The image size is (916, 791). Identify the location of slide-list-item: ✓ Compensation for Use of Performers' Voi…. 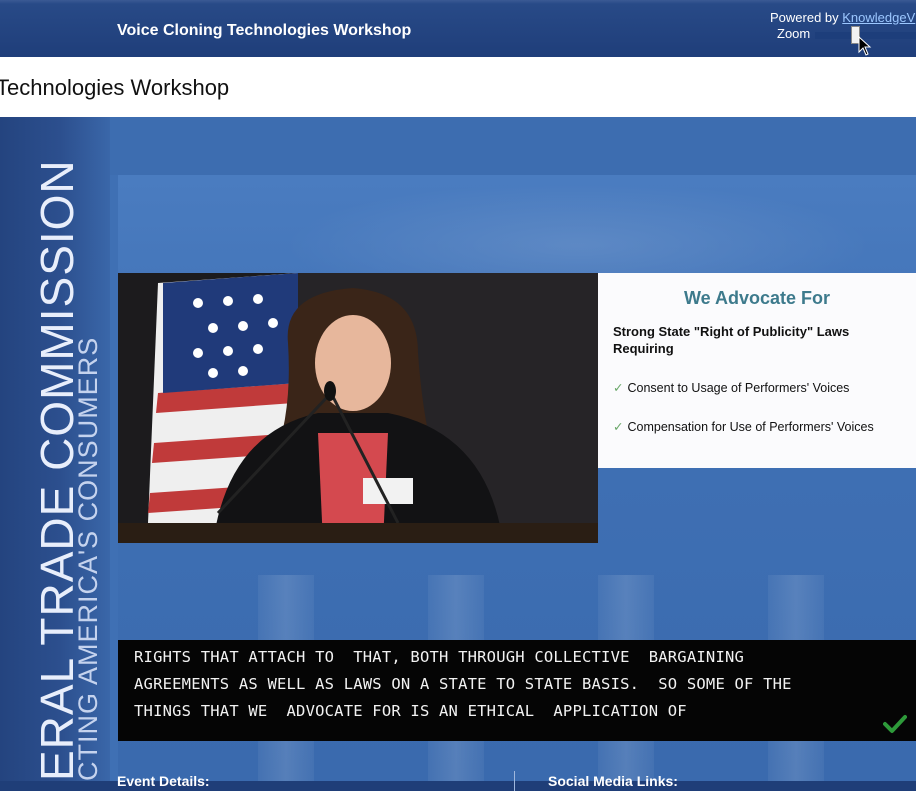
(743, 426).